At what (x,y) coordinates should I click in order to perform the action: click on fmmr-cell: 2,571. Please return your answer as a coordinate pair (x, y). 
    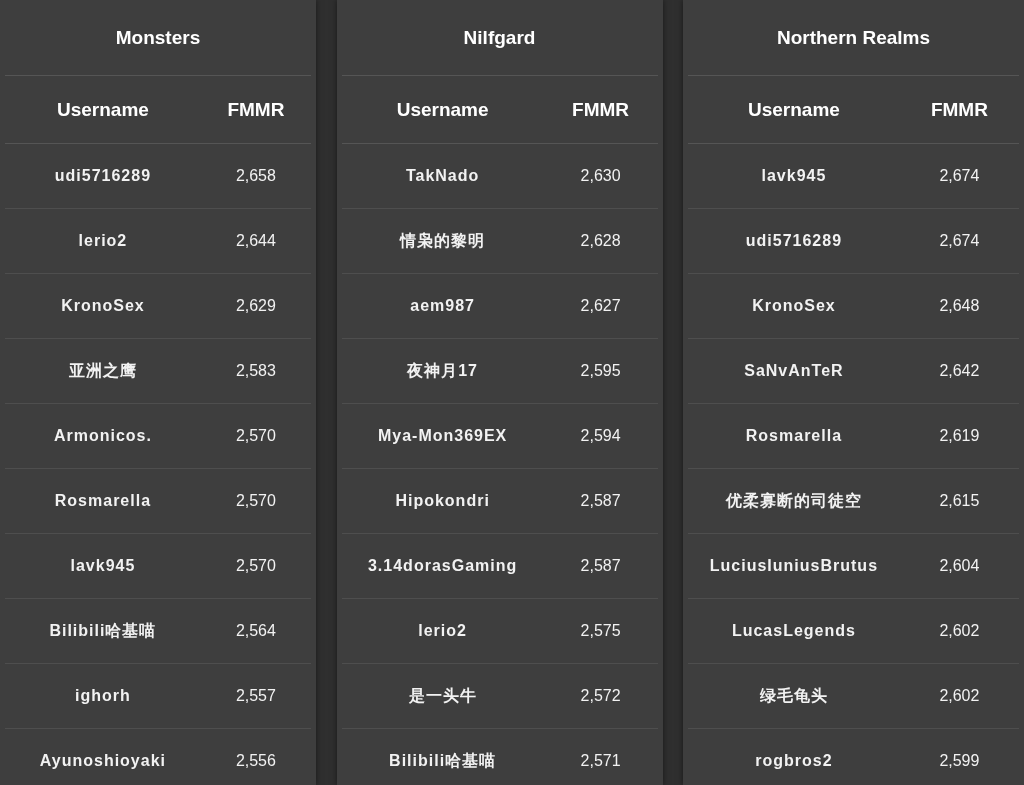
    Looking at the image, I should click on (600, 761).